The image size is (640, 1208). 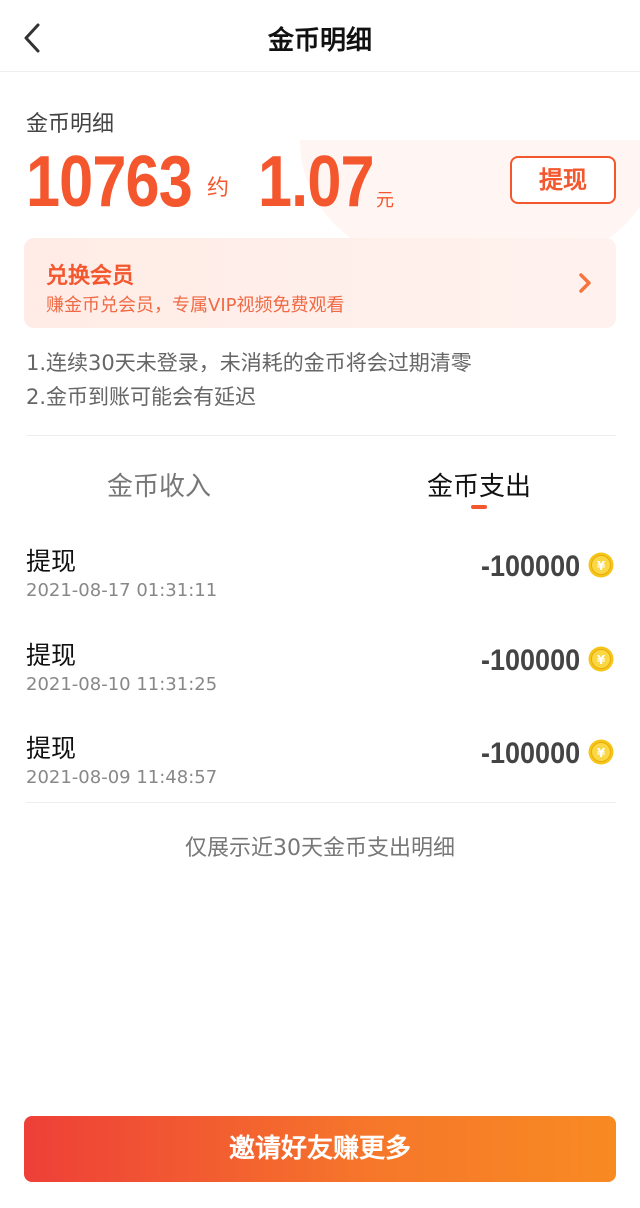 I want to click on chevron-right-icon, so click(x=585, y=283).